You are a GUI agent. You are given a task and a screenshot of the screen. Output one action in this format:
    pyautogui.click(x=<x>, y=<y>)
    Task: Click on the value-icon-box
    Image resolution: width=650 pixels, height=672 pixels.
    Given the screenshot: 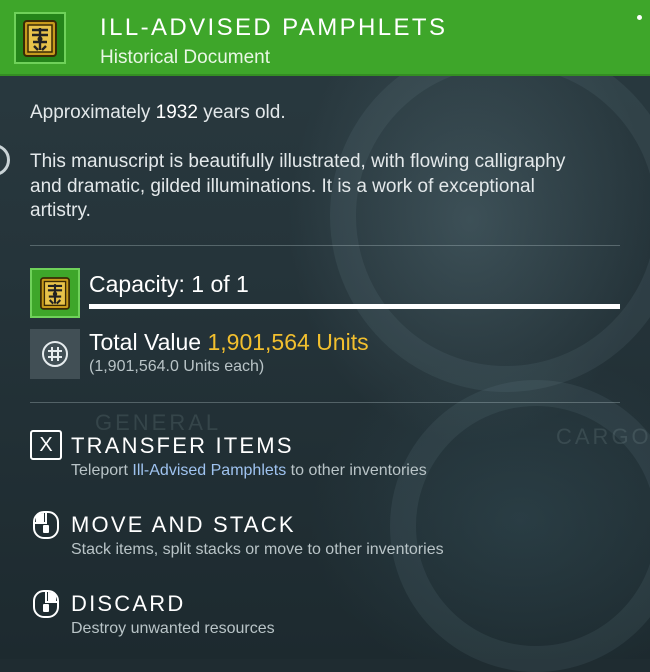 What is the action you would take?
    pyautogui.click(x=55, y=354)
    